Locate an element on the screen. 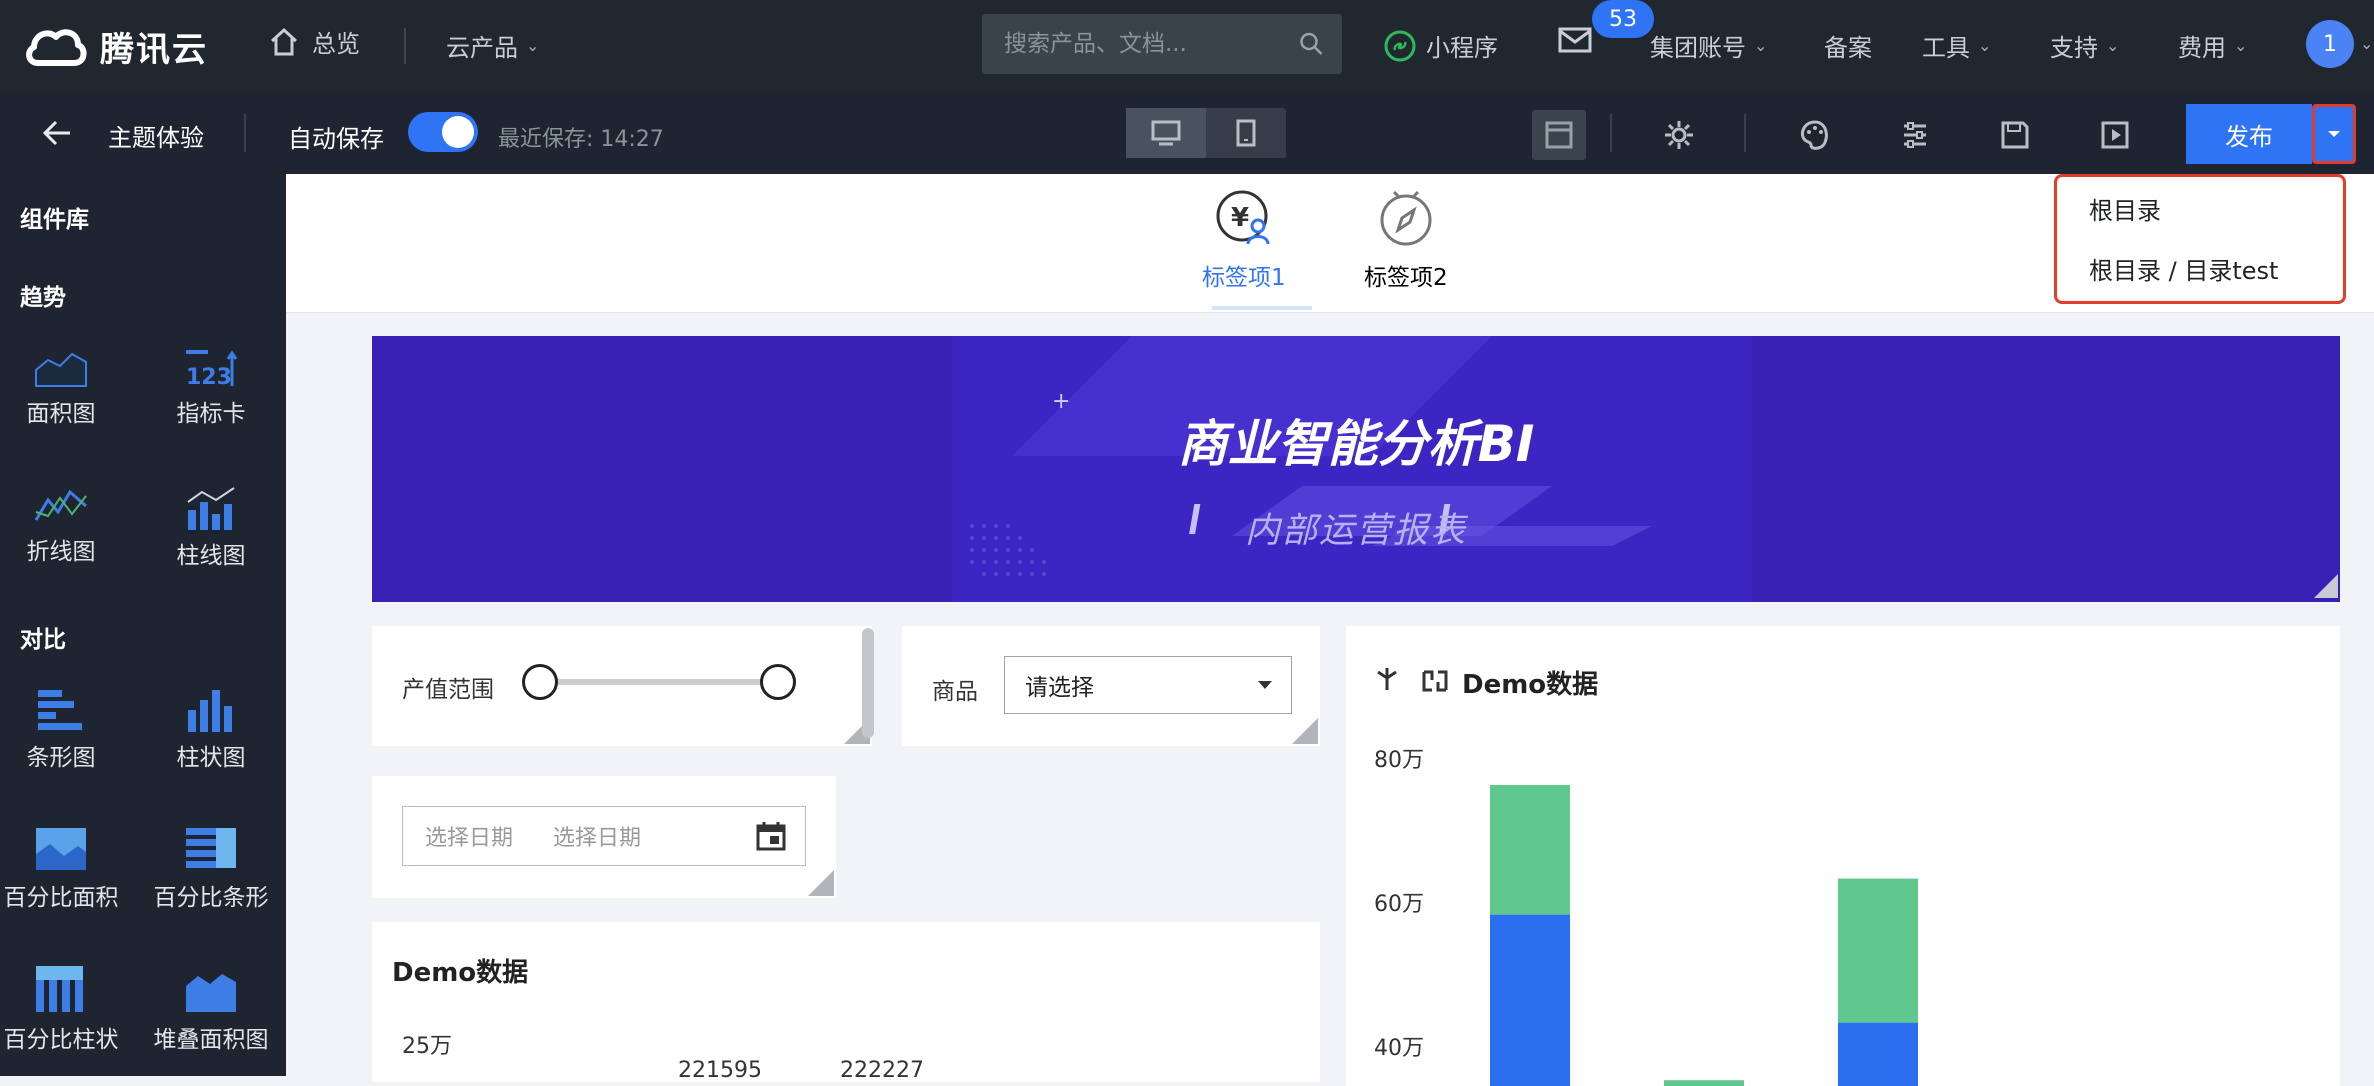 The width and height of the screenshot is (2374, 1086). component-bar-line-chart: 柱线图 is located at coordinates (211, 528).